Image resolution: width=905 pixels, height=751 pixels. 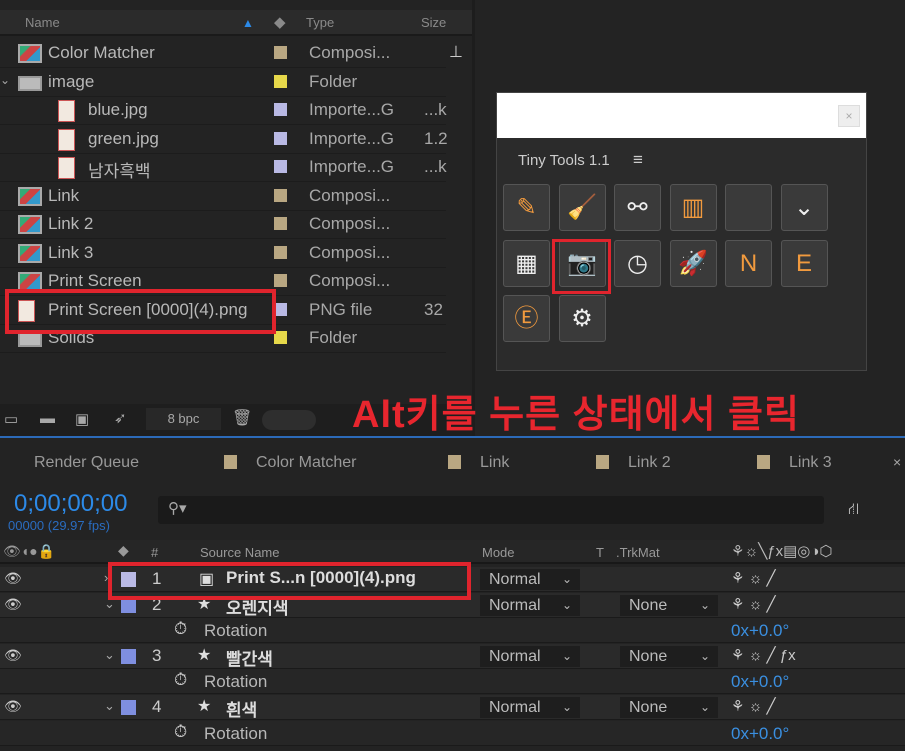 What do you see at coordinates (897, 462) in the screenshot?
I see `close-tab-icon: ×` at bounding box center [897, 462].